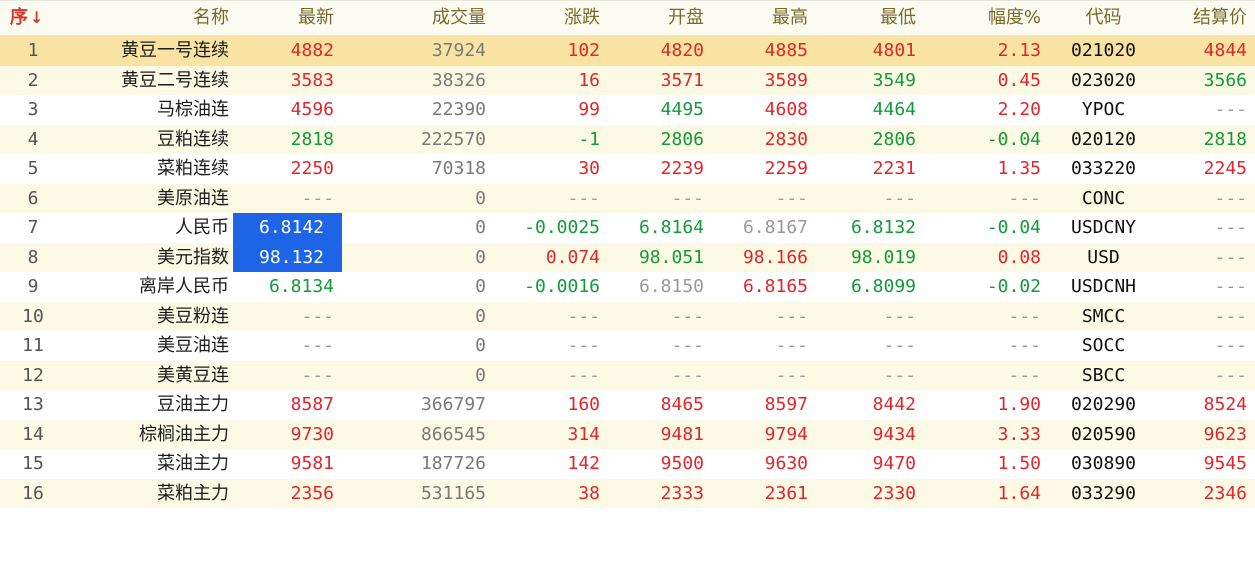 Image resolution: width=1255 pixels, height=577 pixels. I want to click on column-header-seq: 序 ↓, so click(33, 18).